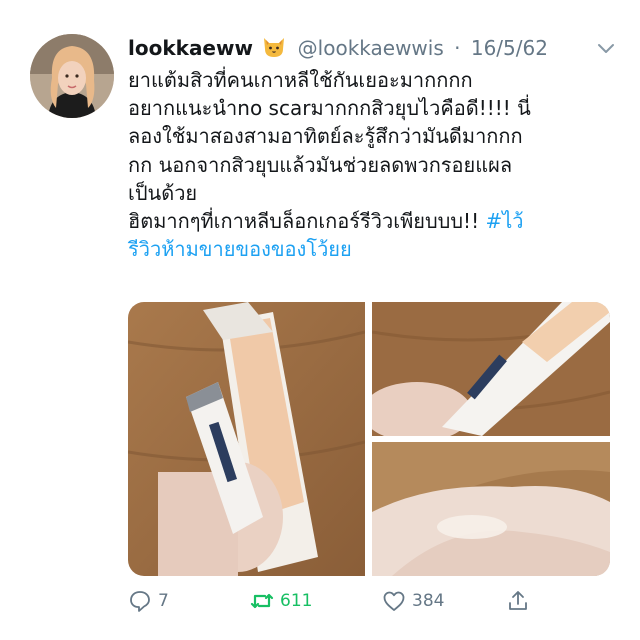  Describe the element at coordinates (518, 600) in the screenshot. I see `share-icon` at that location.